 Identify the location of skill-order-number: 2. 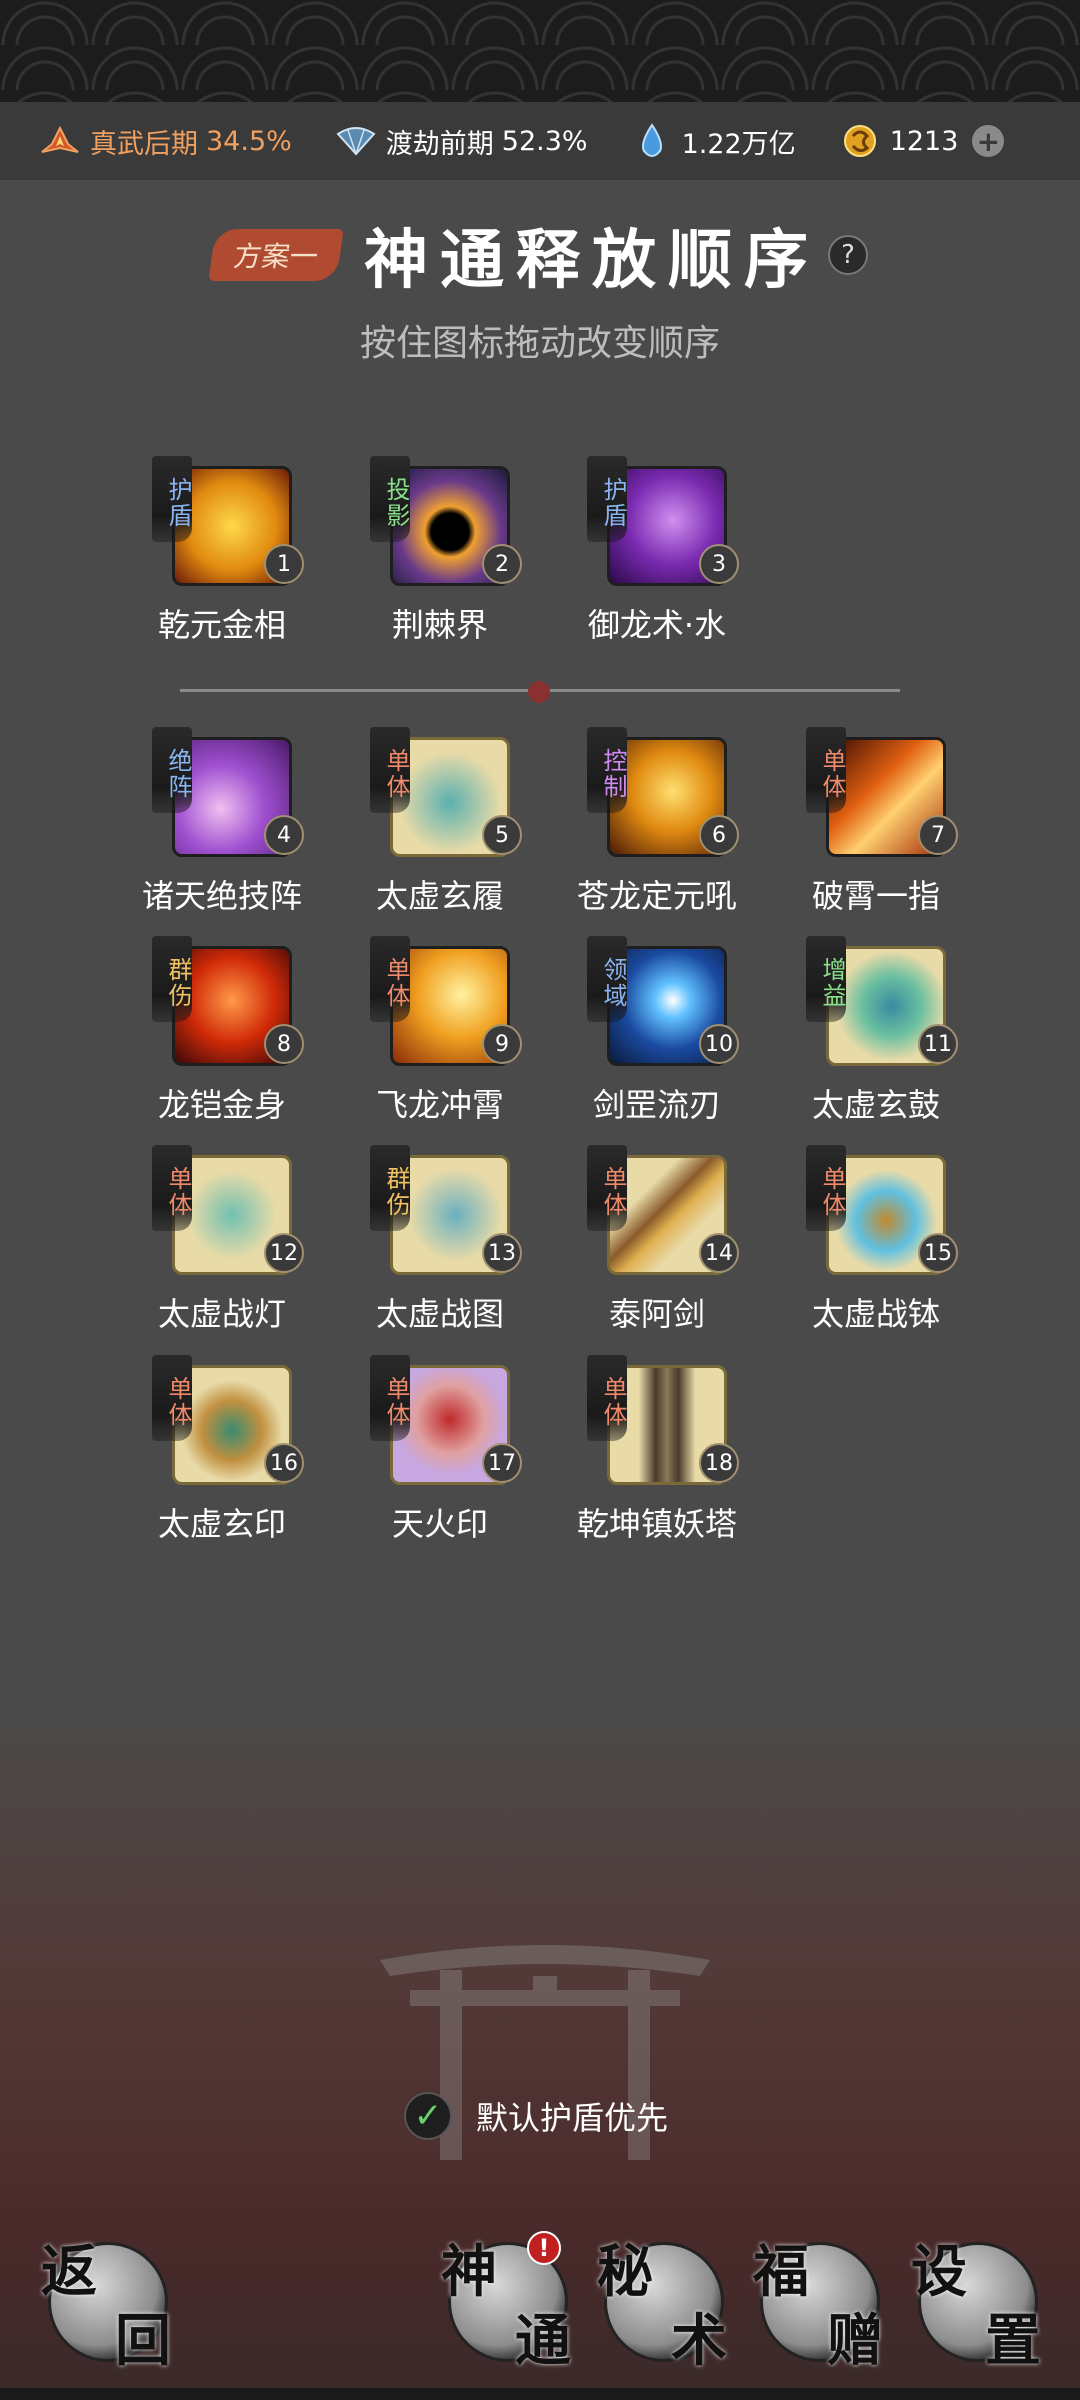
(502, 564).